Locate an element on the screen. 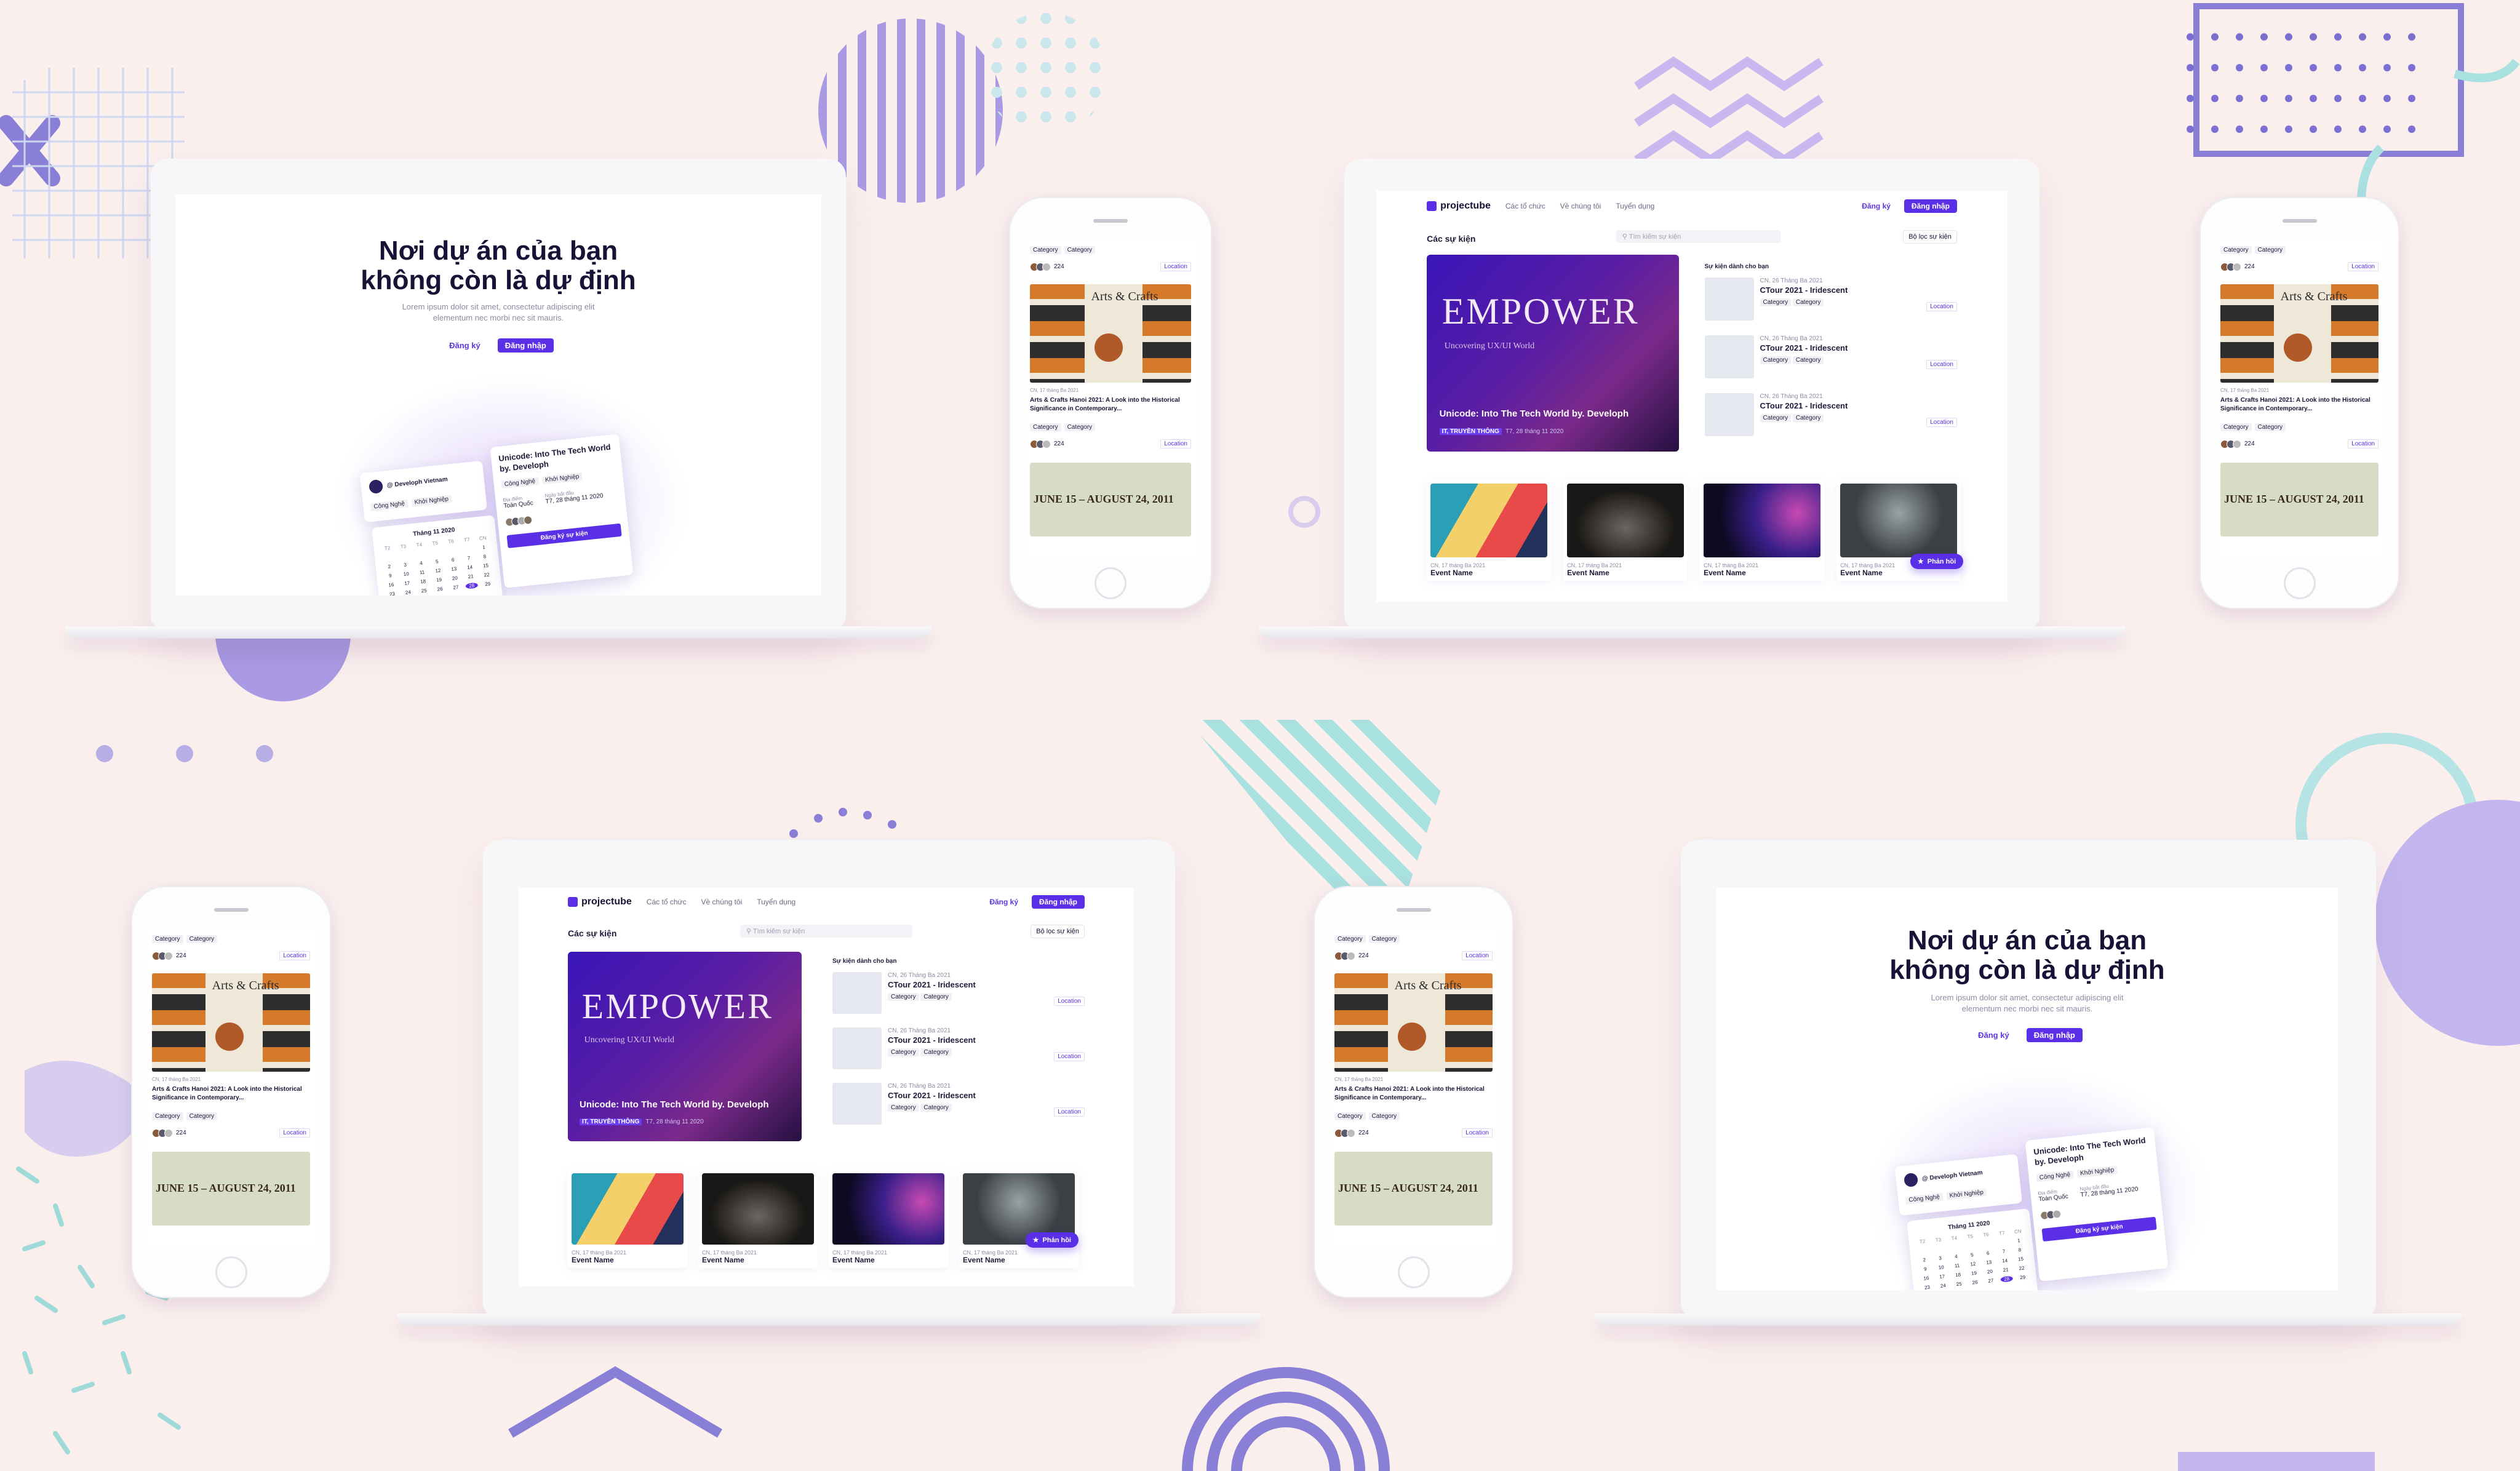 The height and width of the screenshot is (1471, 2520). nav-item: Tuyển dụng is located at coordinates (1635, 206).